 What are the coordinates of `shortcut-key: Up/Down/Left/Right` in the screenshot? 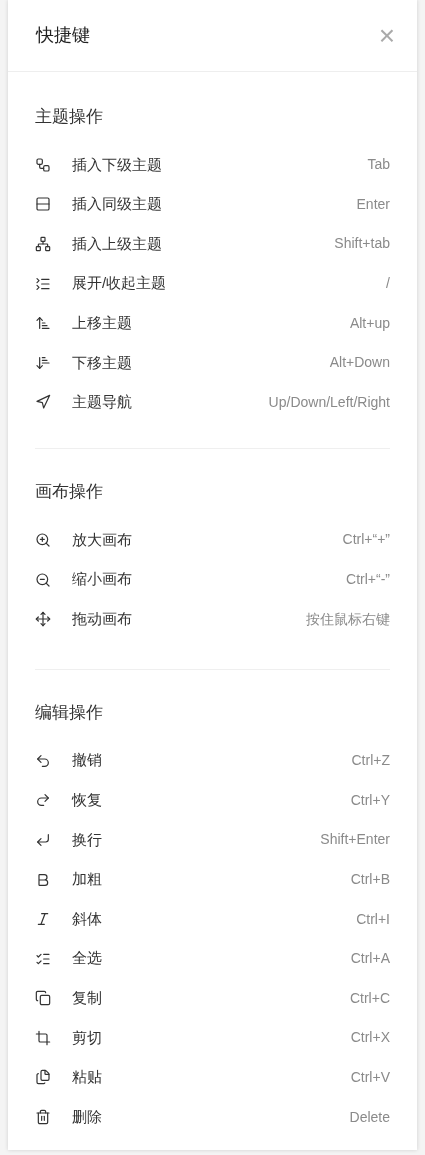 It's located at (329, 402).